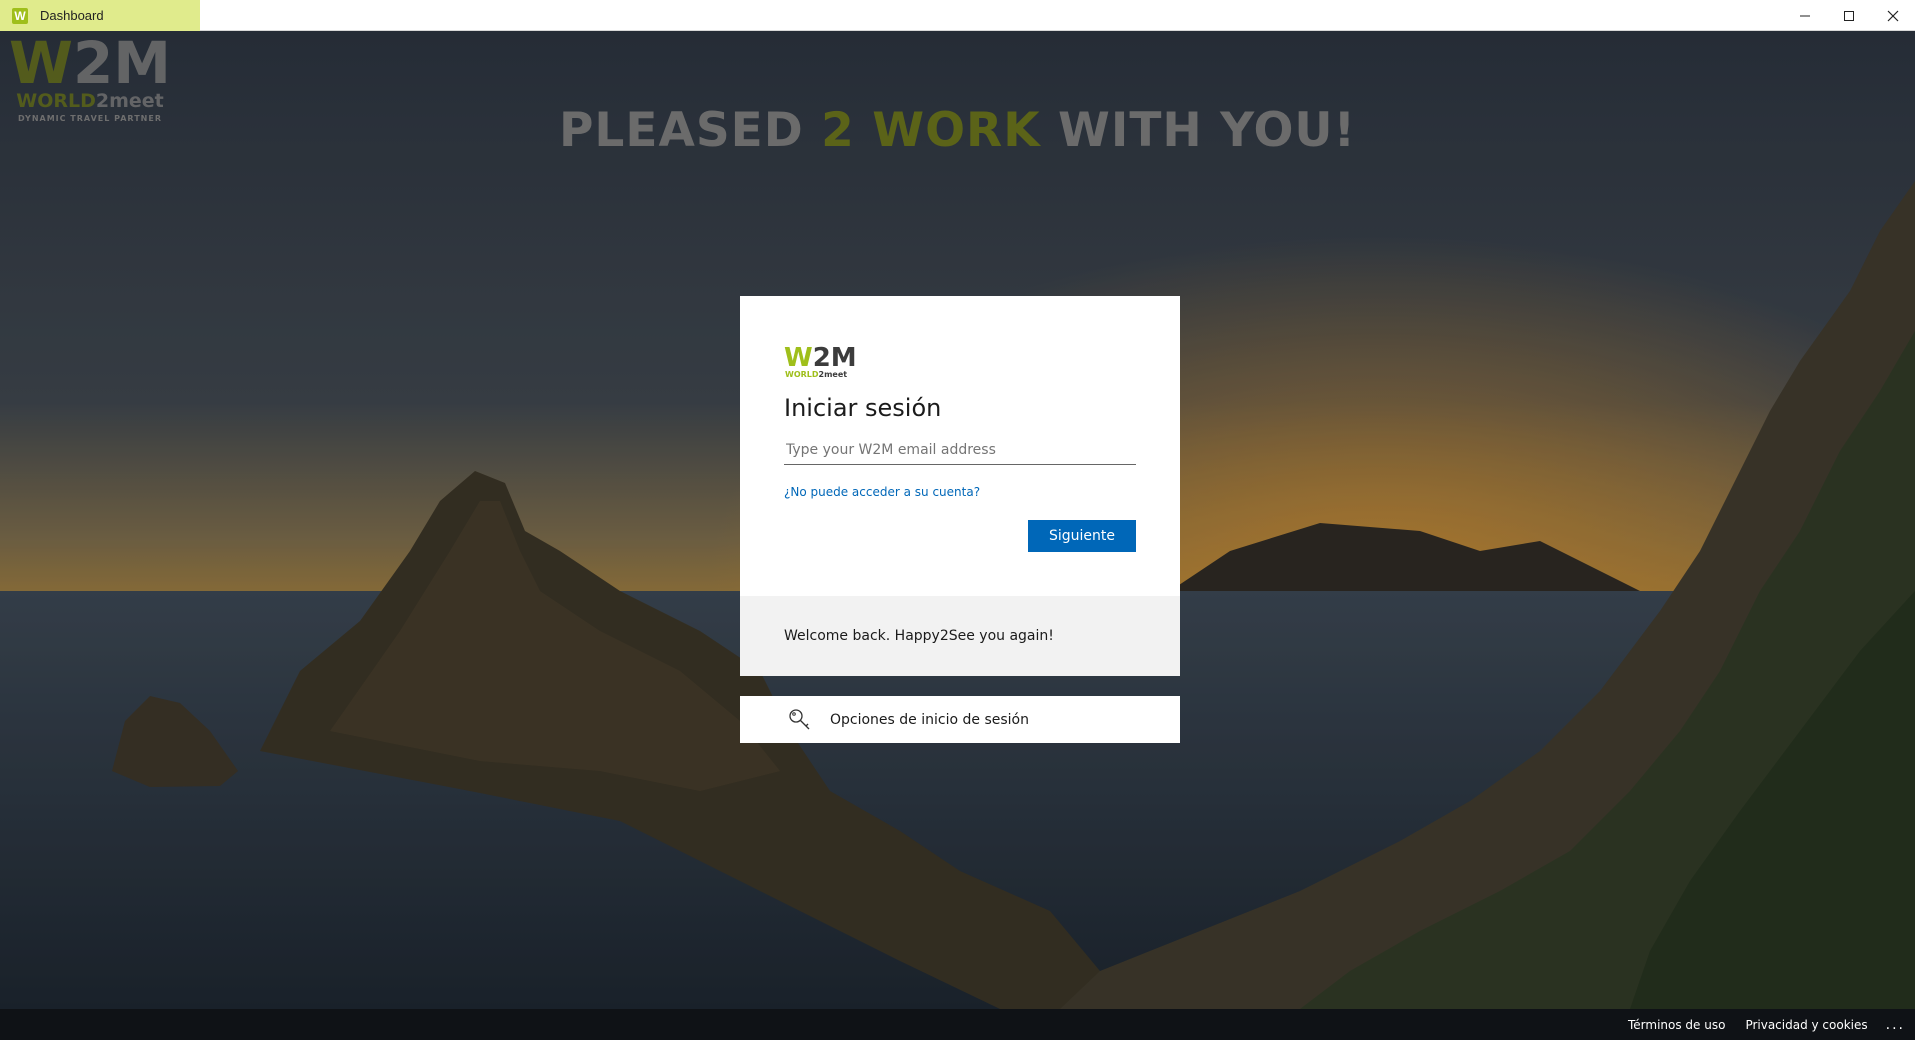 The width and height of the screenshot is (1915, 1040). Describe the element at coordinates (960, 492) in the screenshot. I see `cant-access-account-link: ¿No puede acceder a su cuenta?` at that location.